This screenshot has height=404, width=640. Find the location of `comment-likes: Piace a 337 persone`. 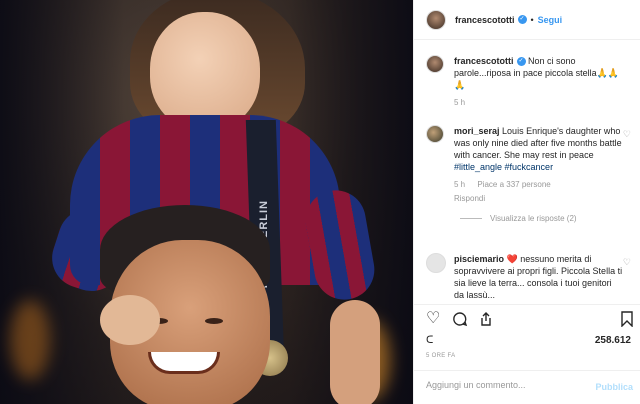

comment-likes: Piace a 337 persone is located at coordinates (513, 184).